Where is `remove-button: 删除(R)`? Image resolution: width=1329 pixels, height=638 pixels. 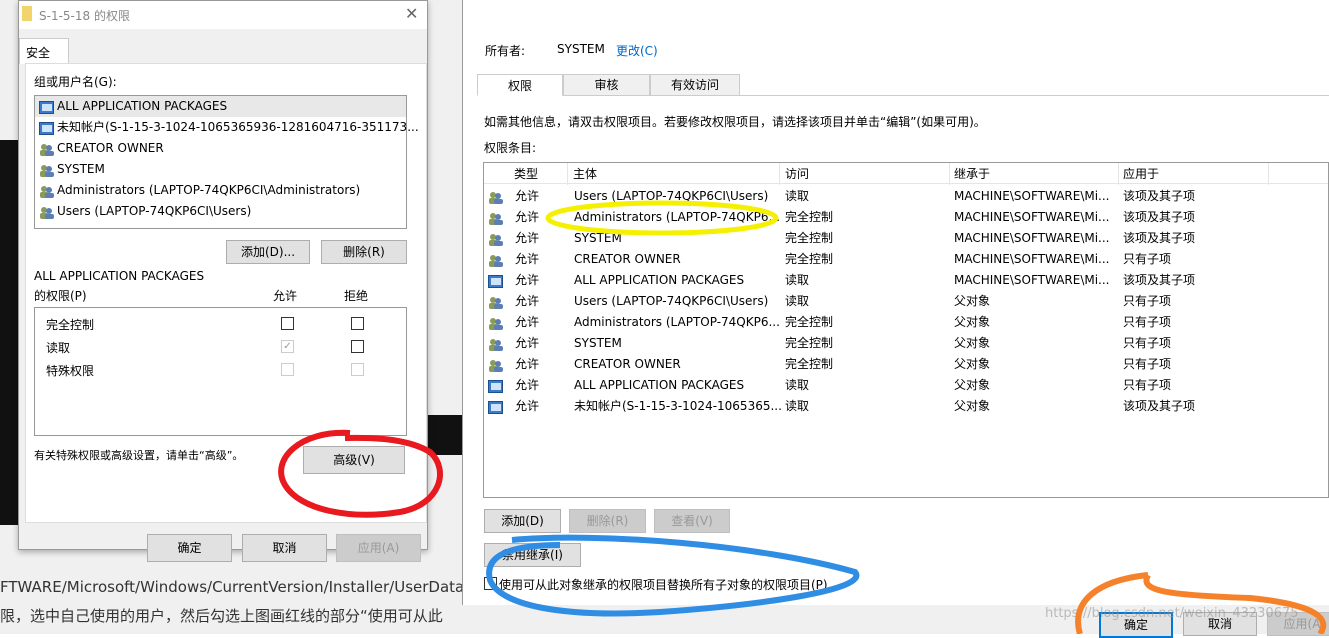
remove-button: 删除(R) is located at coordinates (364, 252).